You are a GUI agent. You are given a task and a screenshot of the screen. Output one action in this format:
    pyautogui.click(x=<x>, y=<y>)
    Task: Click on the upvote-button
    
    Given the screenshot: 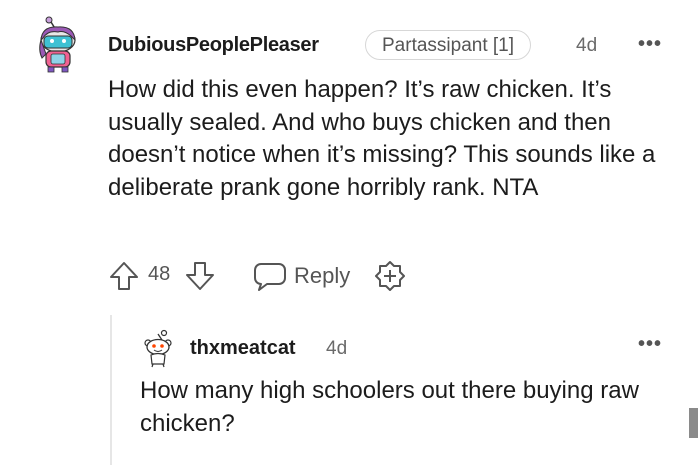 What is the action you would take?
    pyautogui.click(x=124, y=278)
    